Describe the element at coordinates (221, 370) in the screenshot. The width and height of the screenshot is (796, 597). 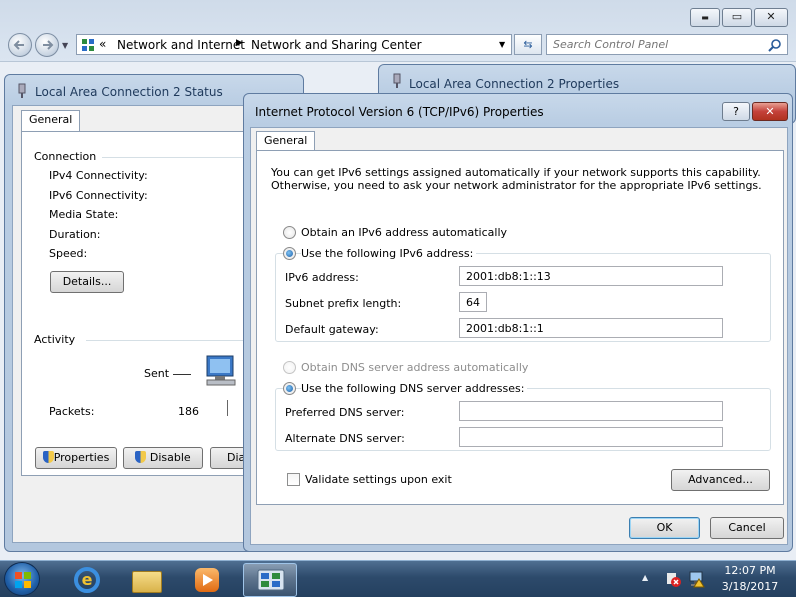
I see `computer-activity-icon` at that location.